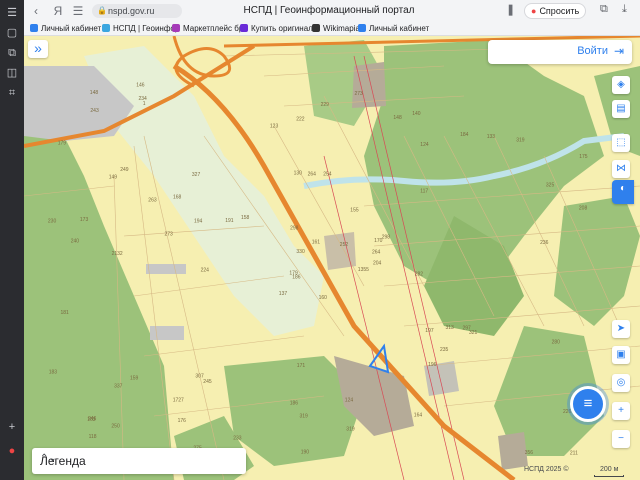 This screenshot has width=640, height=480. What do you see at coordinates (177, 198) in the screenshot?
I see `parcel-number-label: 168` at bounding box center [177, 198].